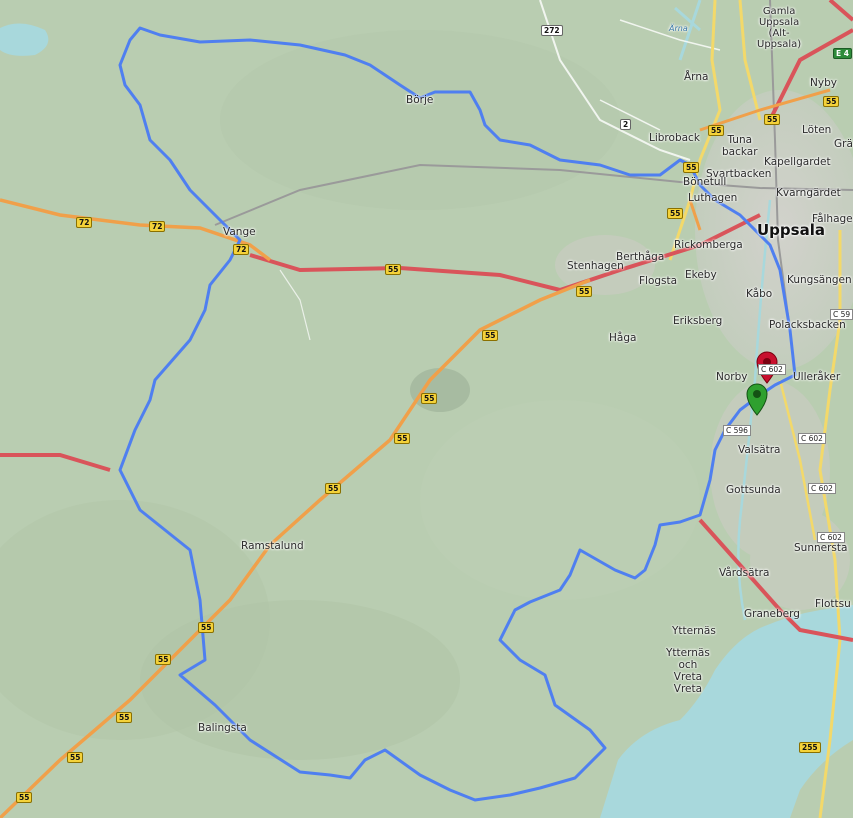  I want to click on place-gottsunda: Gottsunda, so click(753, 490).